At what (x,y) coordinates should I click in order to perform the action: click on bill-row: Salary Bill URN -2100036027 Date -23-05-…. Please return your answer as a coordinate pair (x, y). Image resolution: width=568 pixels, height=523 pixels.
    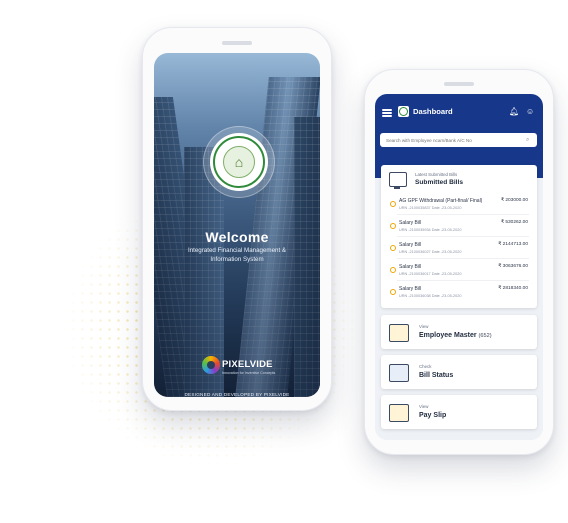
    Looking at the image, I should click on (459, 249).